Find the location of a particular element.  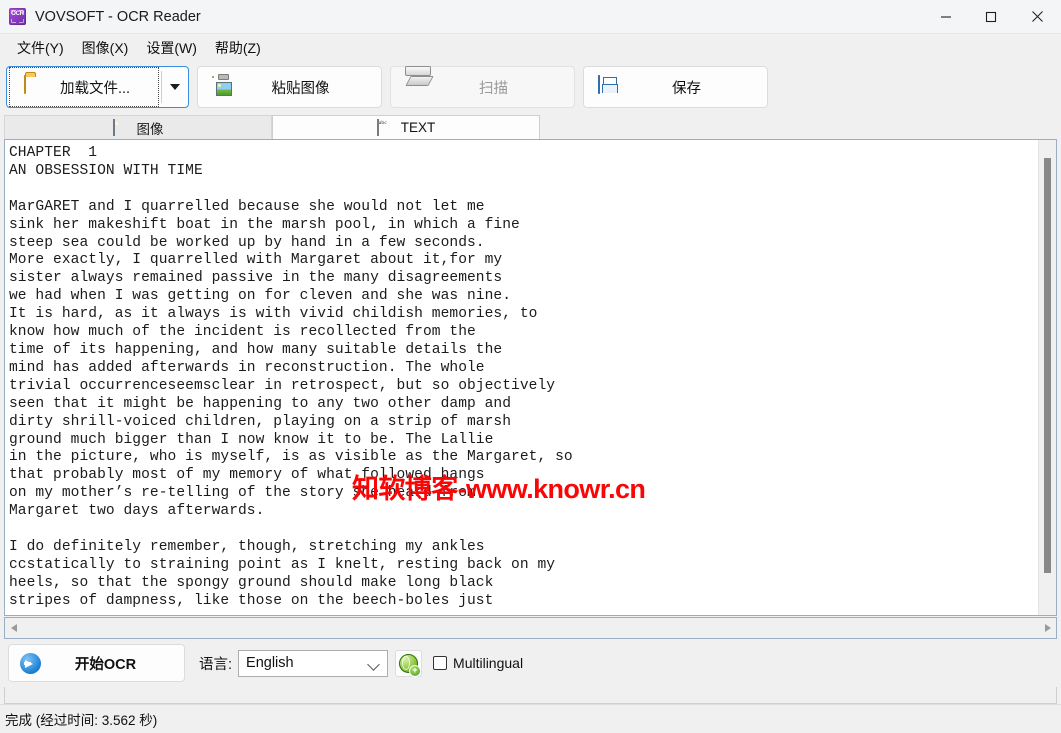

start-ocr-button: 开始OCR is located at coordinates (96, 663).